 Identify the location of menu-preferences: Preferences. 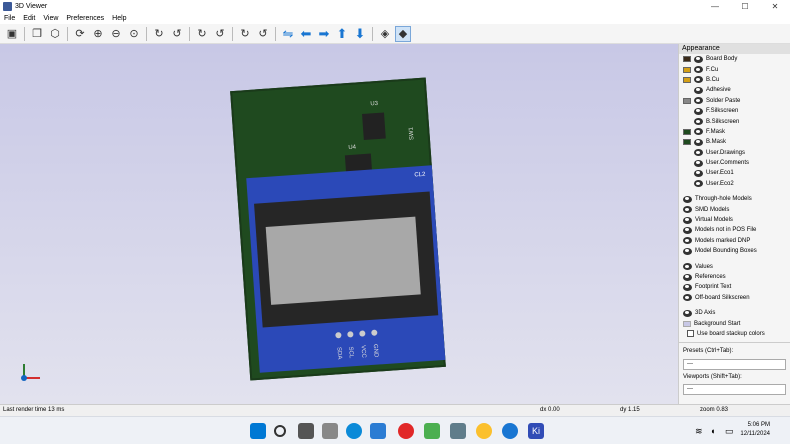
(85, 18).